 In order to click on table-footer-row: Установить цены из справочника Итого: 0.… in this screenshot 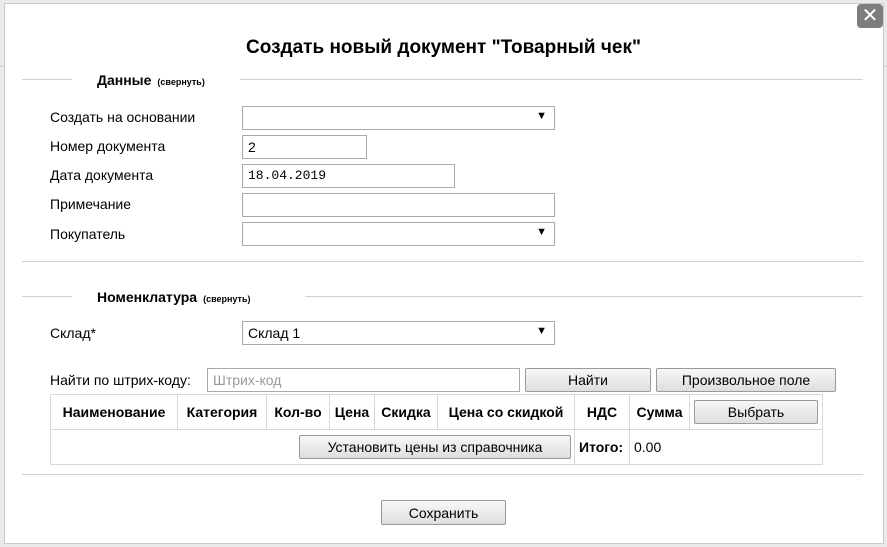, I will do `click(436, 447)`.